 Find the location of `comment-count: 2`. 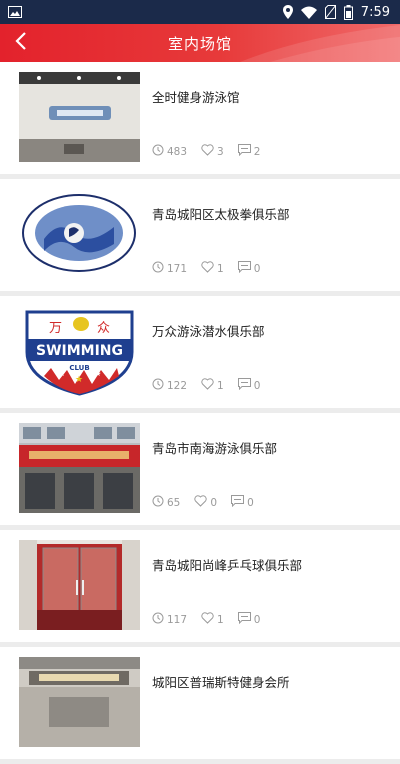

comment-count: 2 is located at coordinates (257, 151).